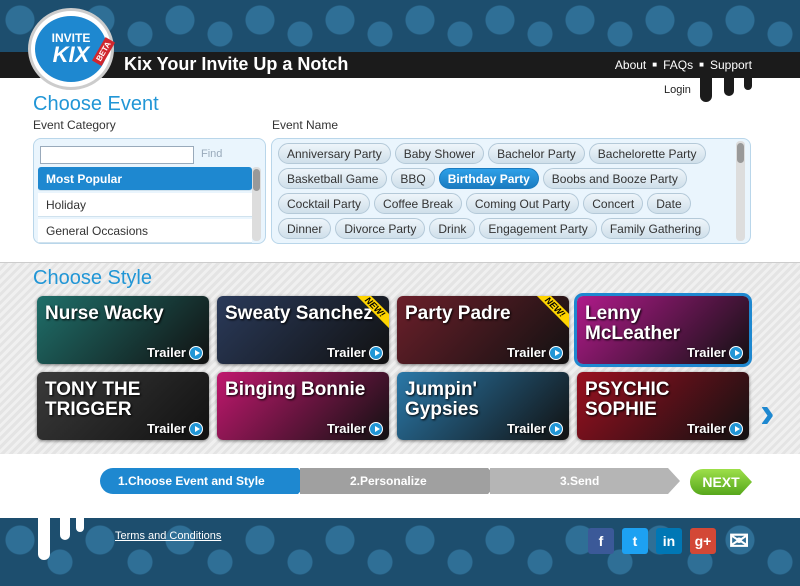 This screenshot has width=800, height=586. I want to click on style-name: Lenny McLeather, so click(633, 323).